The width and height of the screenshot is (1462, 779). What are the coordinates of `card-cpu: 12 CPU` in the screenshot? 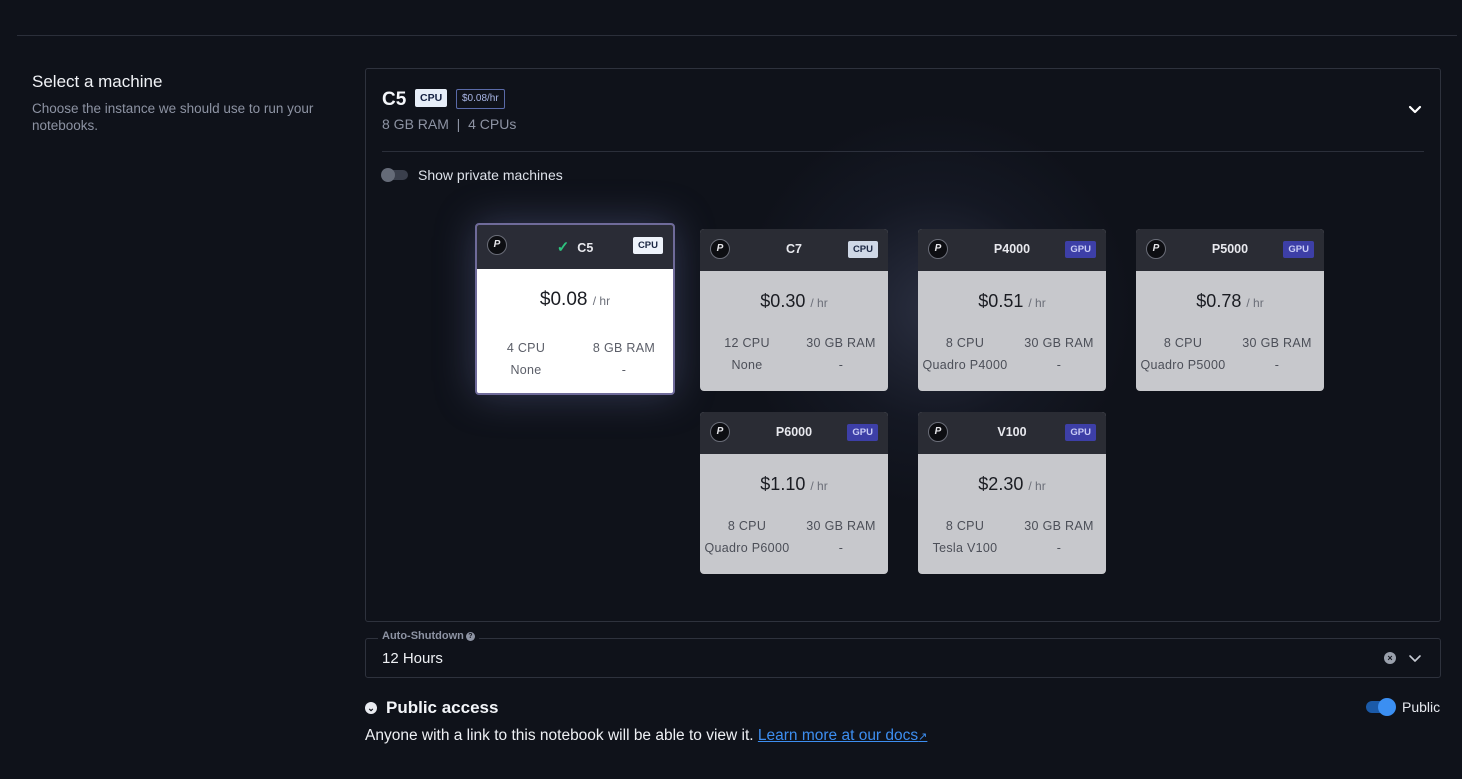 It's located at (747, 343).